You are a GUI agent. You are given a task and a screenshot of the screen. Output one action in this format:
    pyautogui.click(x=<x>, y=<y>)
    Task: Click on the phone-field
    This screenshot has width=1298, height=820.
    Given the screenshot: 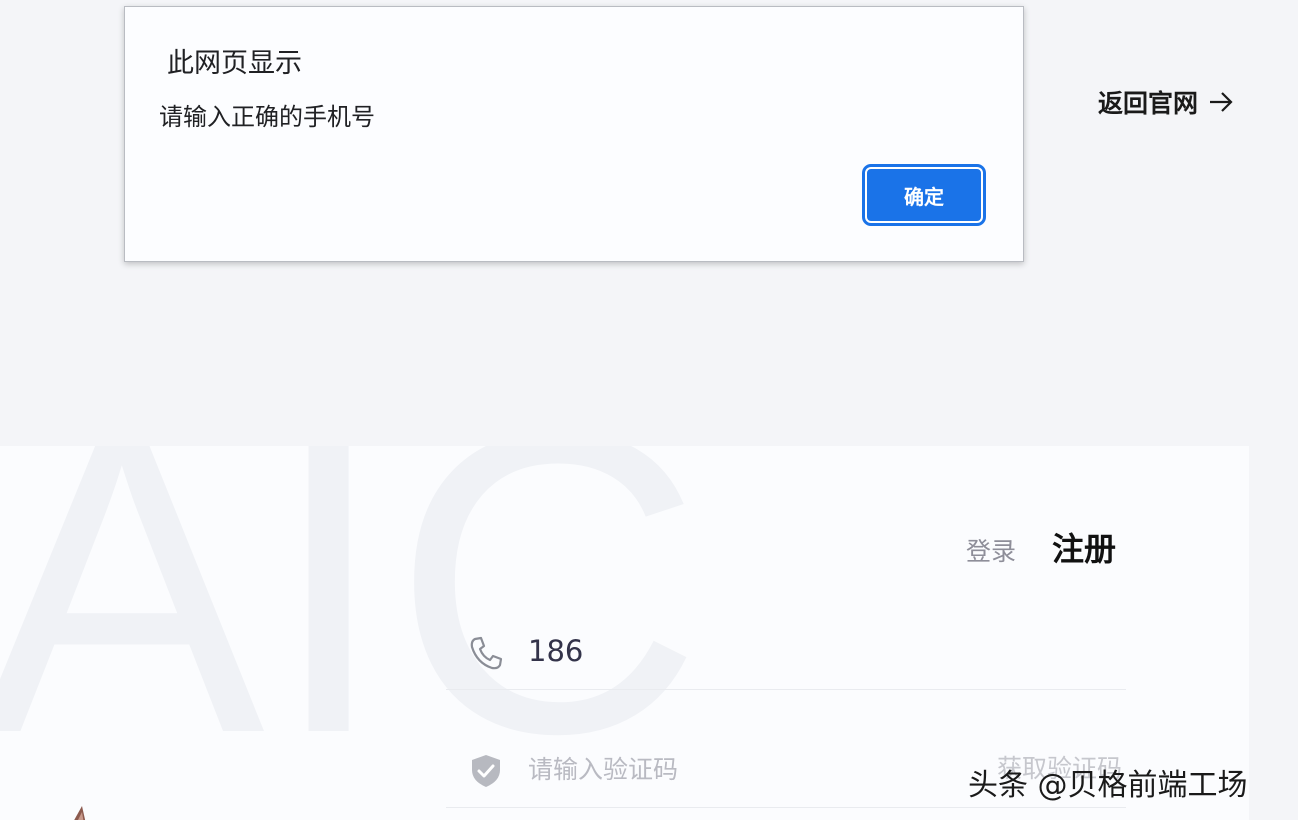 What is the action you would take?
    pyautogui.click(x=786, y=655)
    